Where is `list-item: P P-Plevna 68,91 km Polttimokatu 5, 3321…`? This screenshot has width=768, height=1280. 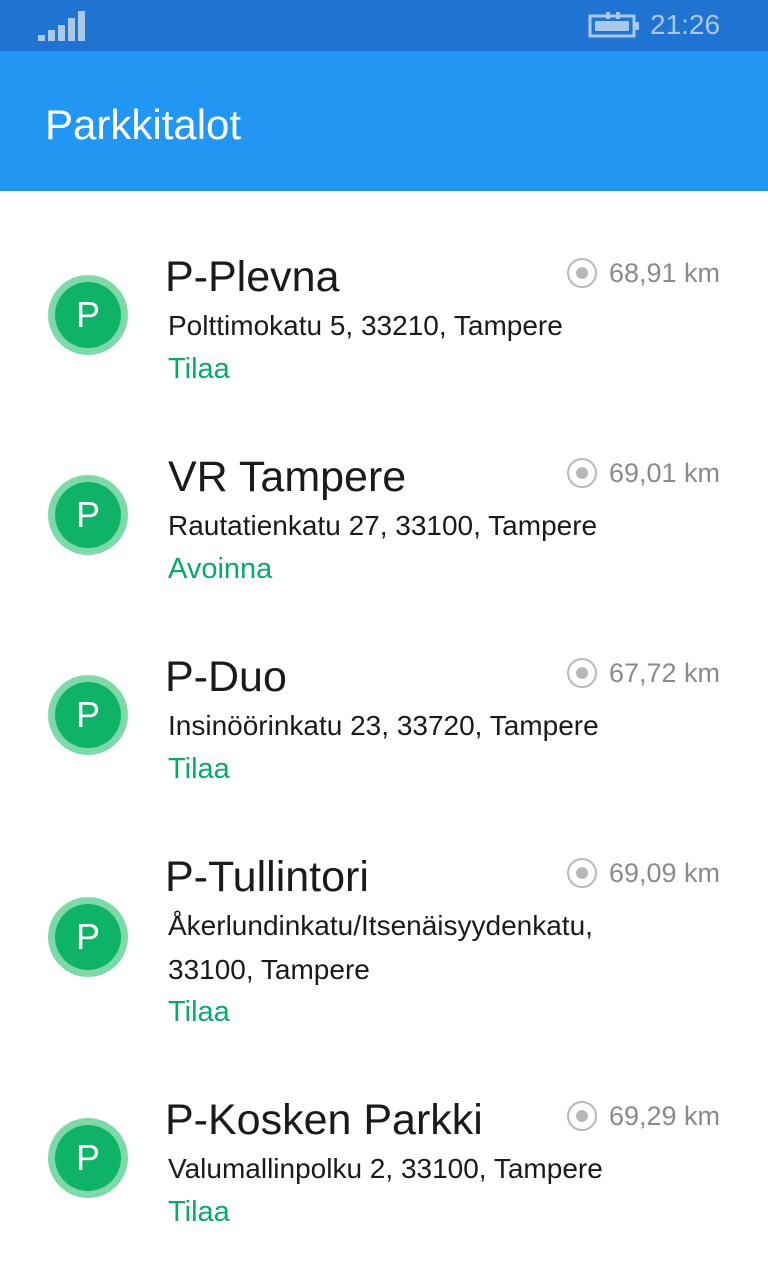 list-item: P P-Plevna 68,91 km Polttimokatu 5, 3321… is located at coordinates (384, 316).